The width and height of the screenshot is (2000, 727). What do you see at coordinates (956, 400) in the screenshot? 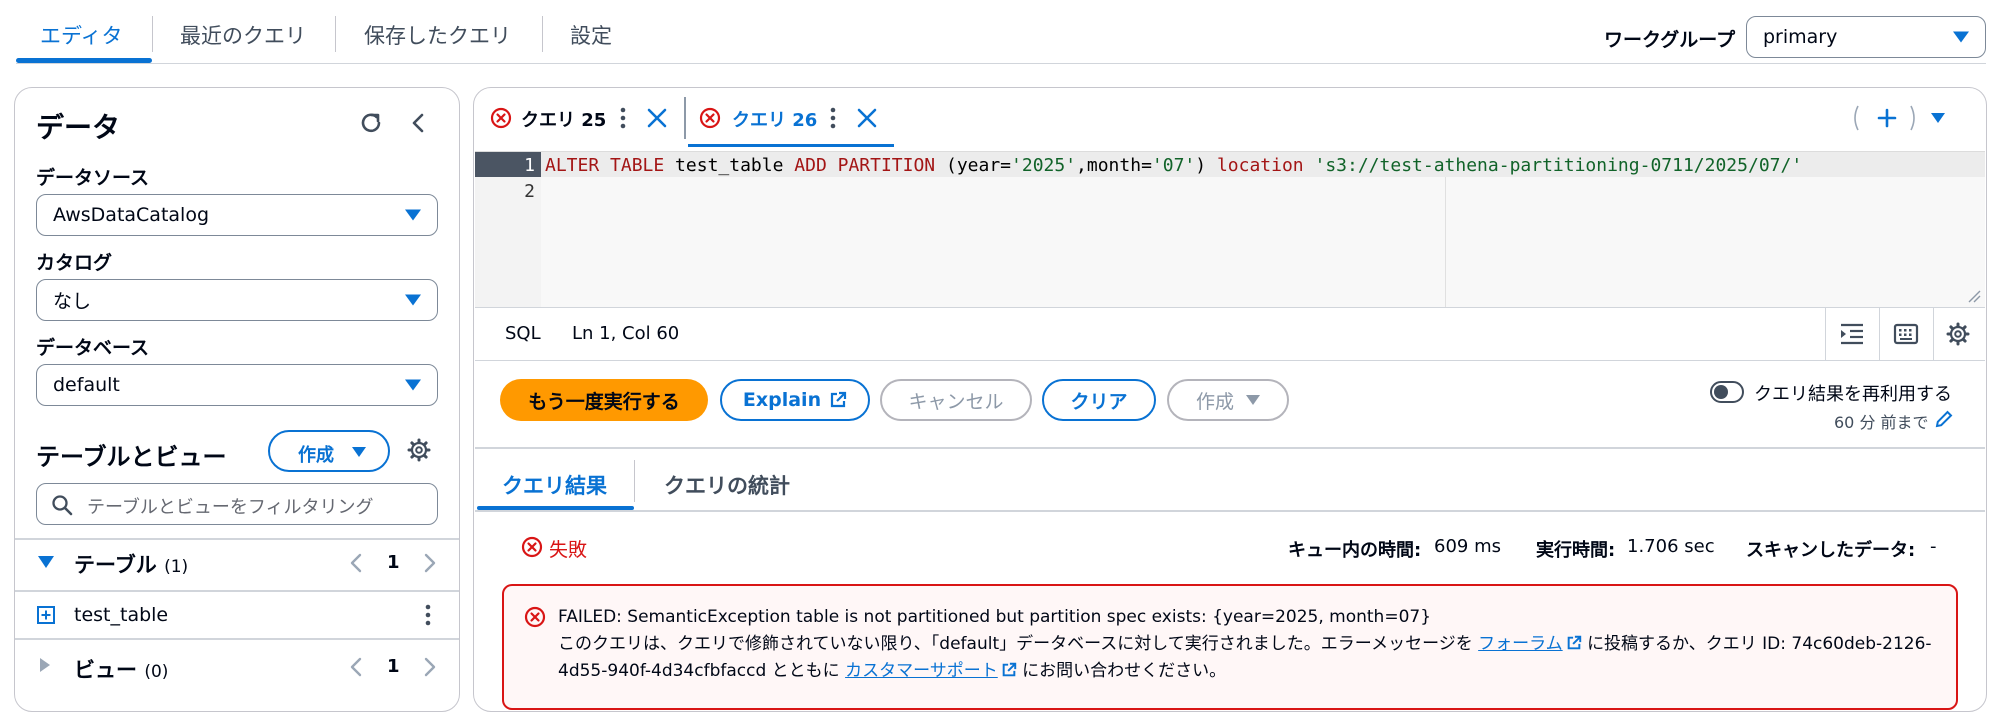
I see `cancel-button: キャンセル` at bounding box center [956, 400].